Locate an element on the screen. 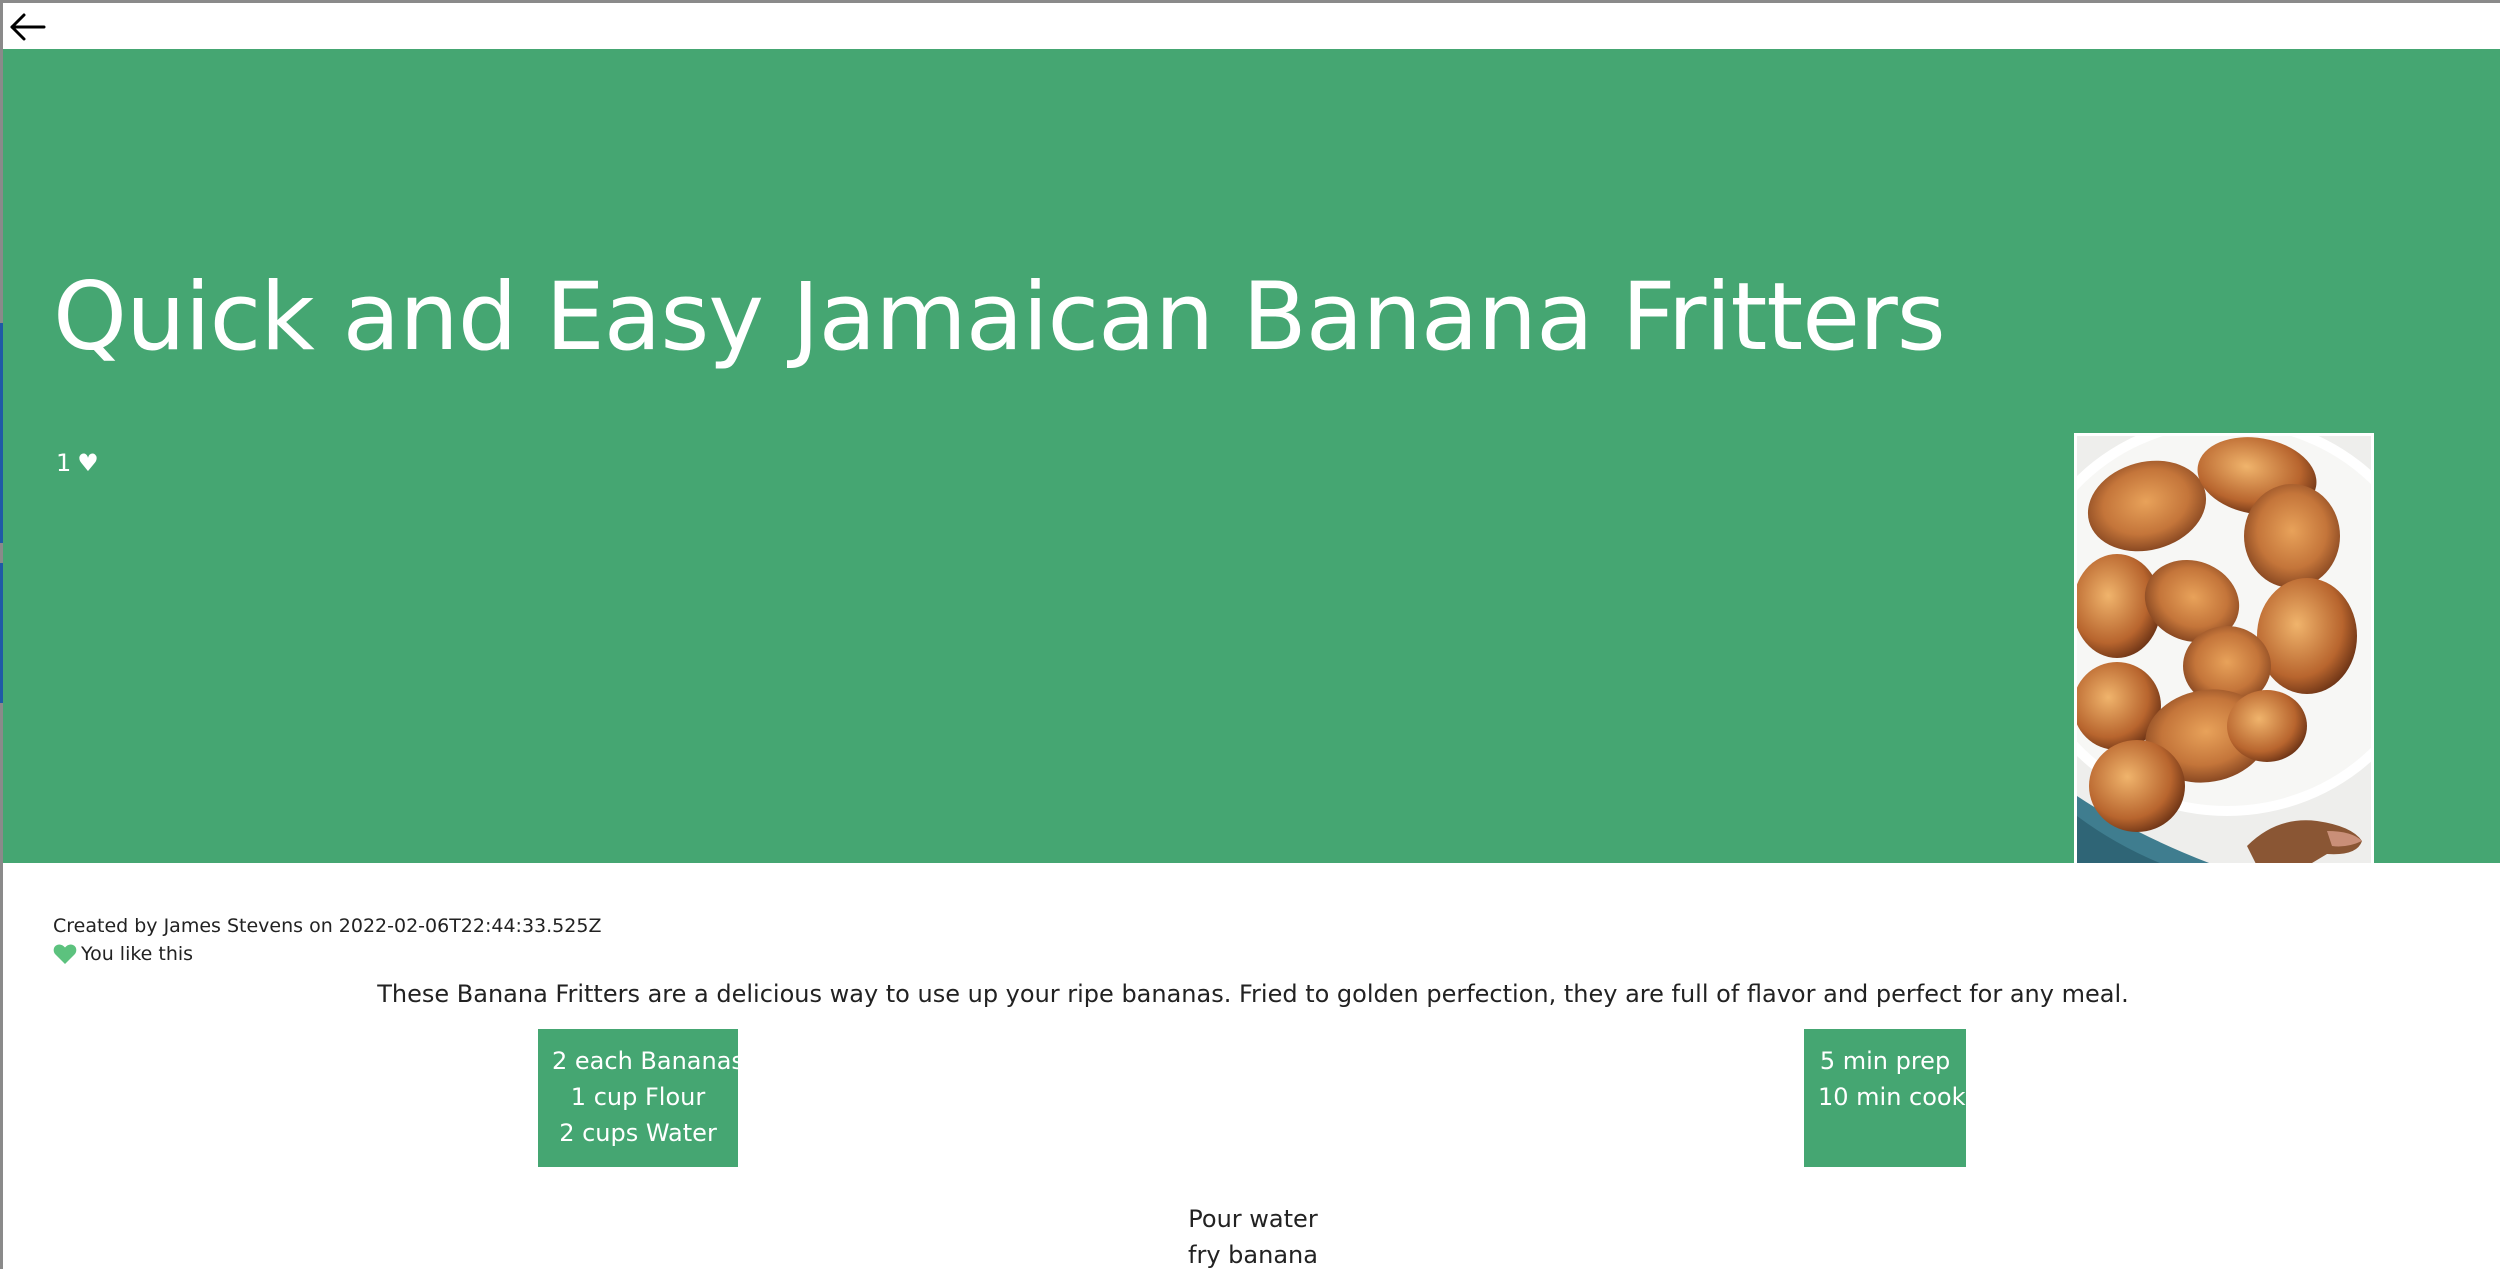 The width and height of the screenshot is (2500, 1269). cook-time: 10 min cook is located at coordinates (1892, 1097).